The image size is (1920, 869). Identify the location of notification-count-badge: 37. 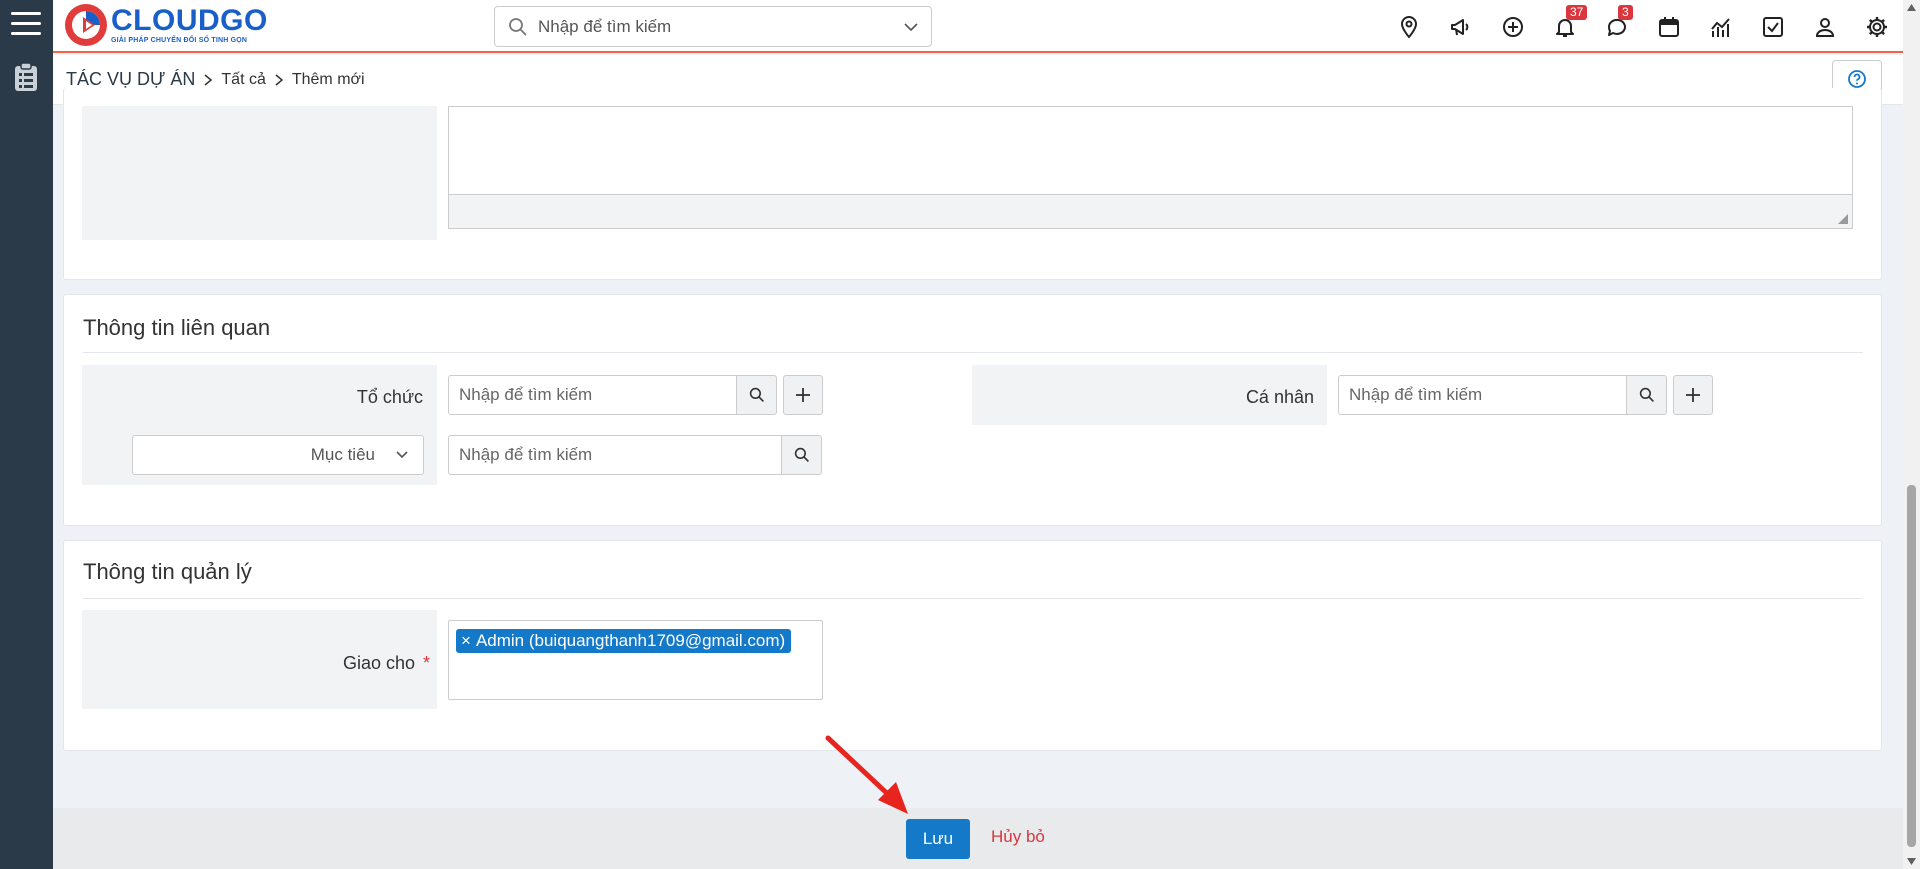
(1577, 12).